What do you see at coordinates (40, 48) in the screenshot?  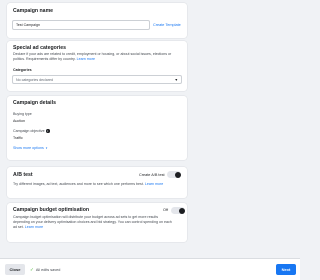 I see `special-ad-title: Special ad categories` at bounding box center [40, 48].